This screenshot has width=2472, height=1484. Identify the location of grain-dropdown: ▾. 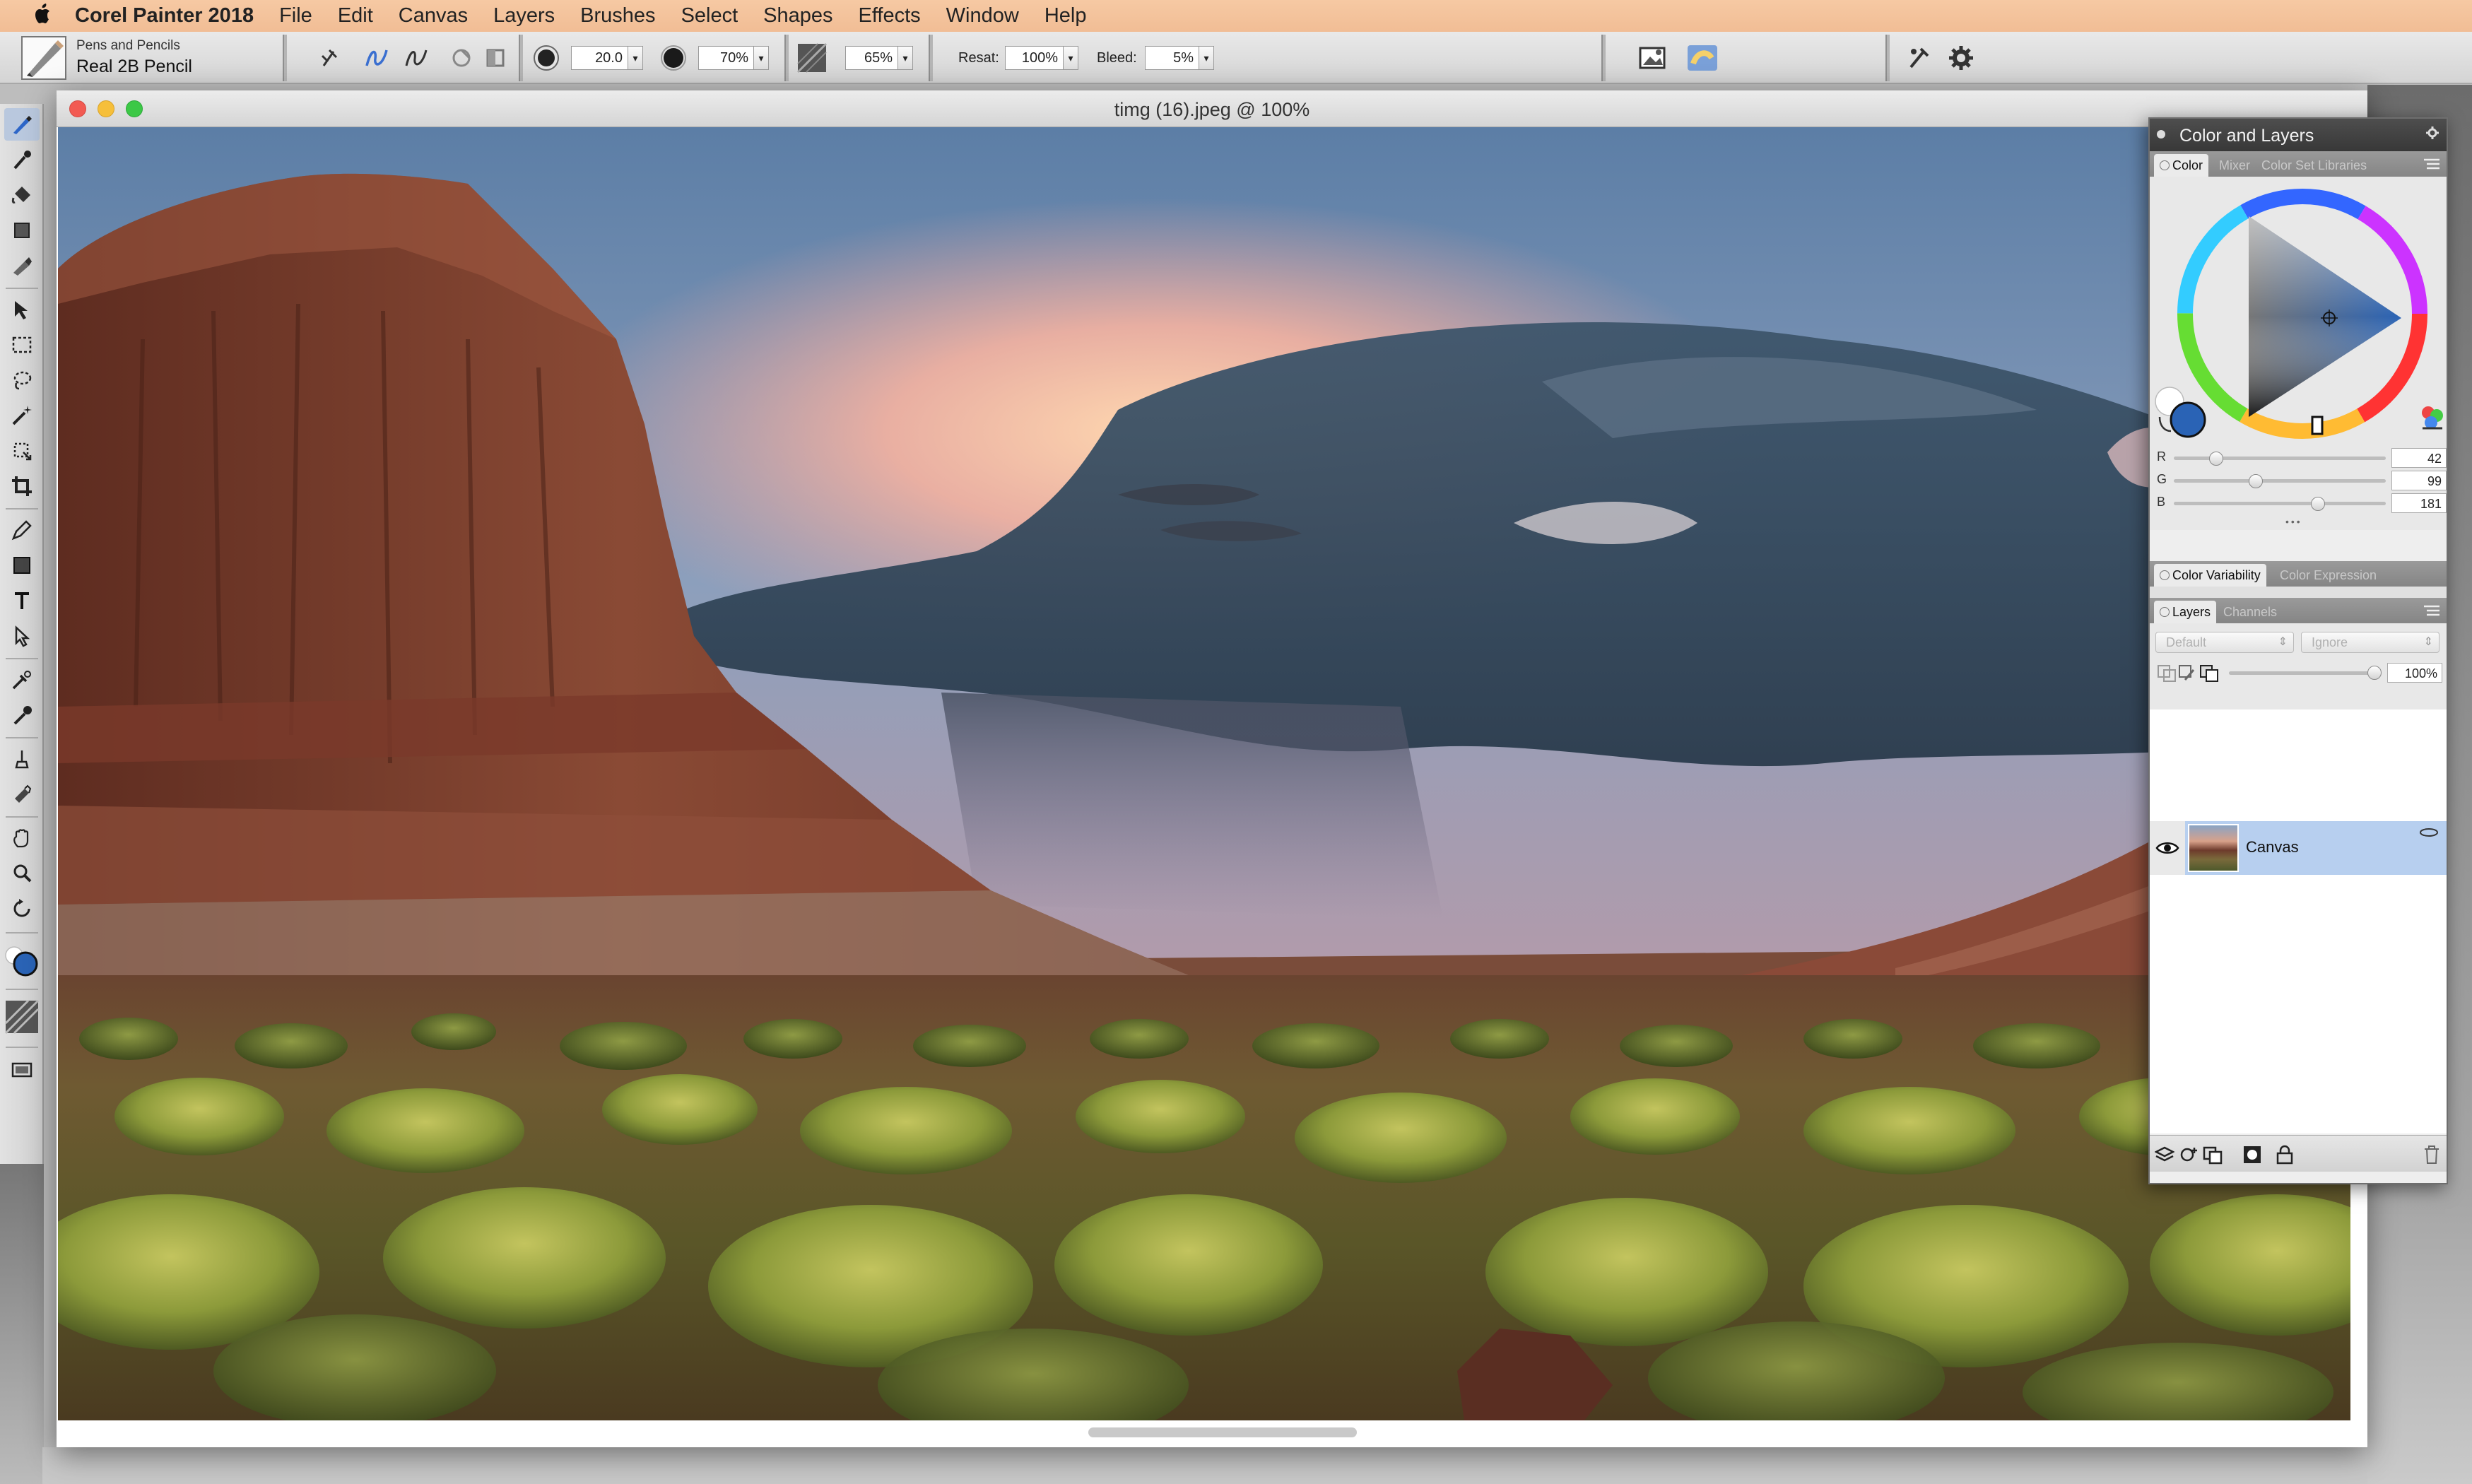
(905, 58).